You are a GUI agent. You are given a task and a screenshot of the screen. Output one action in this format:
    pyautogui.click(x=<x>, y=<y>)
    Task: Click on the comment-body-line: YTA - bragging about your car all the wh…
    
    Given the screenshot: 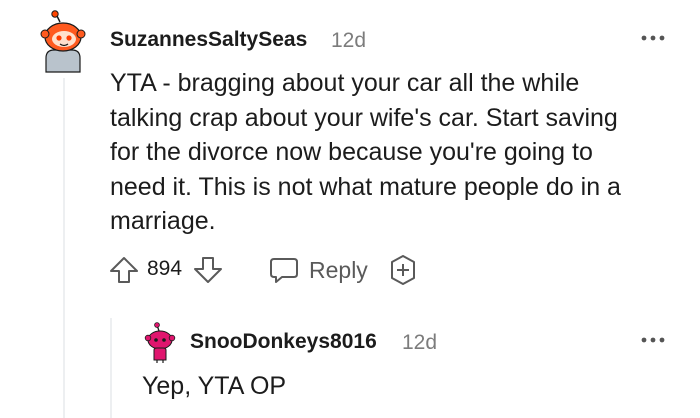 What is the action you would take?
    pyautogui.click(x=345, y=83)
    